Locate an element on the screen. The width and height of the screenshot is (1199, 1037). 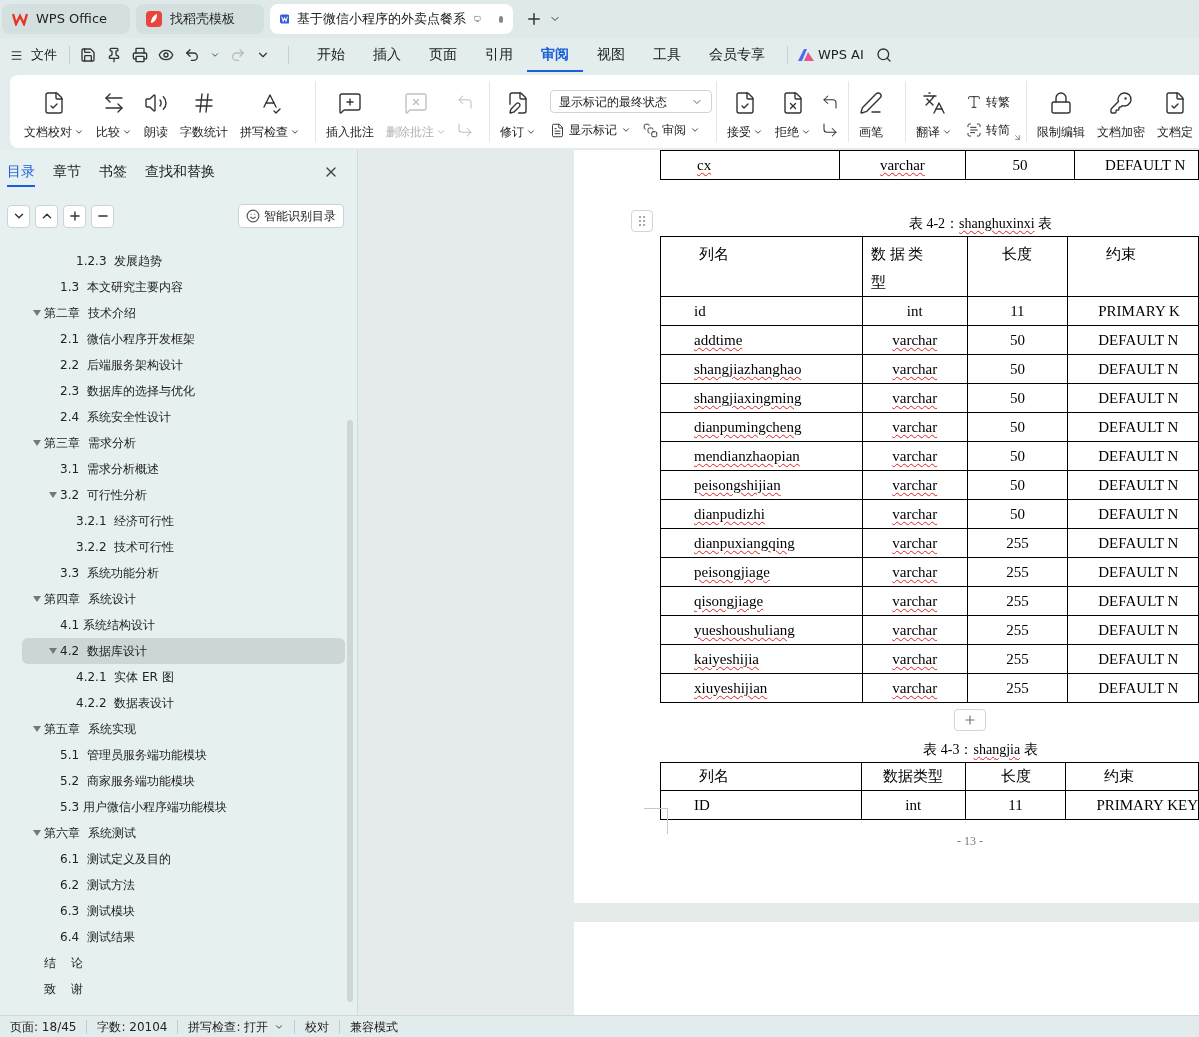
outline-item: 6.1 测试定义及目的 is located at coordinates (183, 859).